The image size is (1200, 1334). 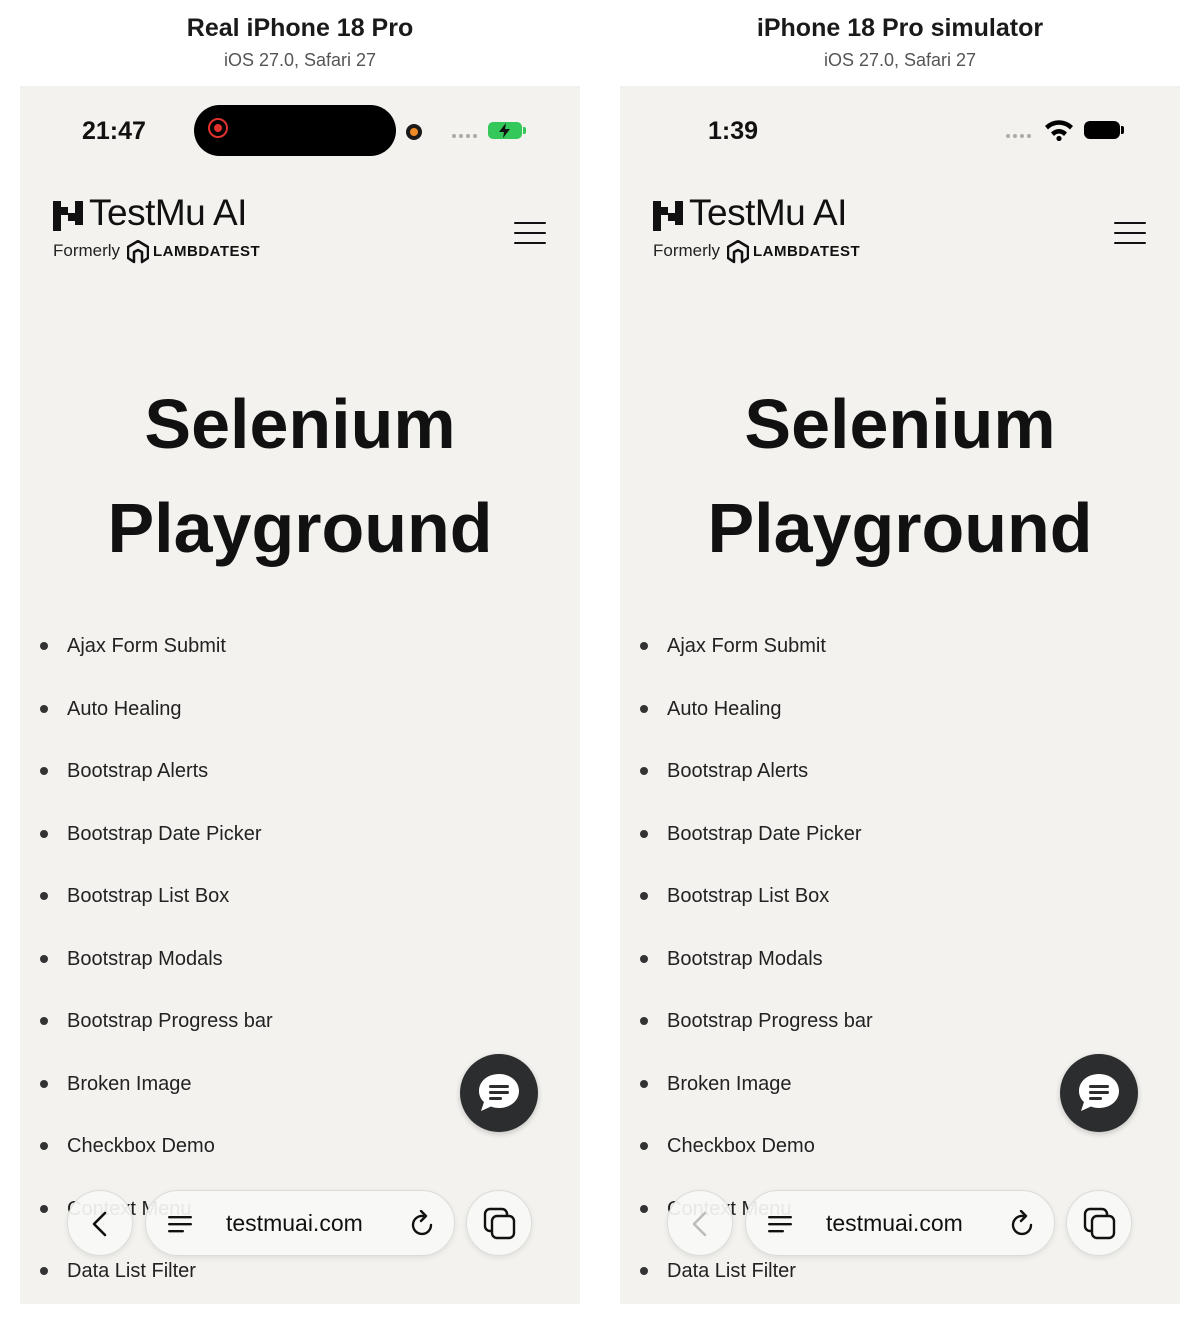 I want to click on status-time: 21:47, so click(x=114, y=131).